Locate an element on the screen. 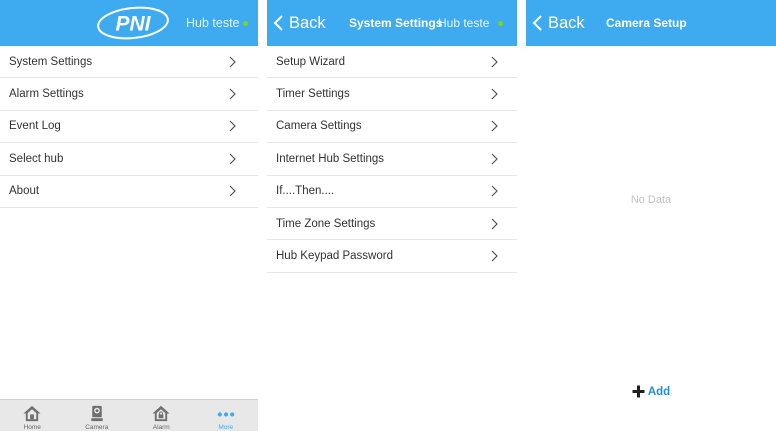 The width and height of the screenshot is (776, 431). add-camera-button: Add is located at coordinates (651, 391).